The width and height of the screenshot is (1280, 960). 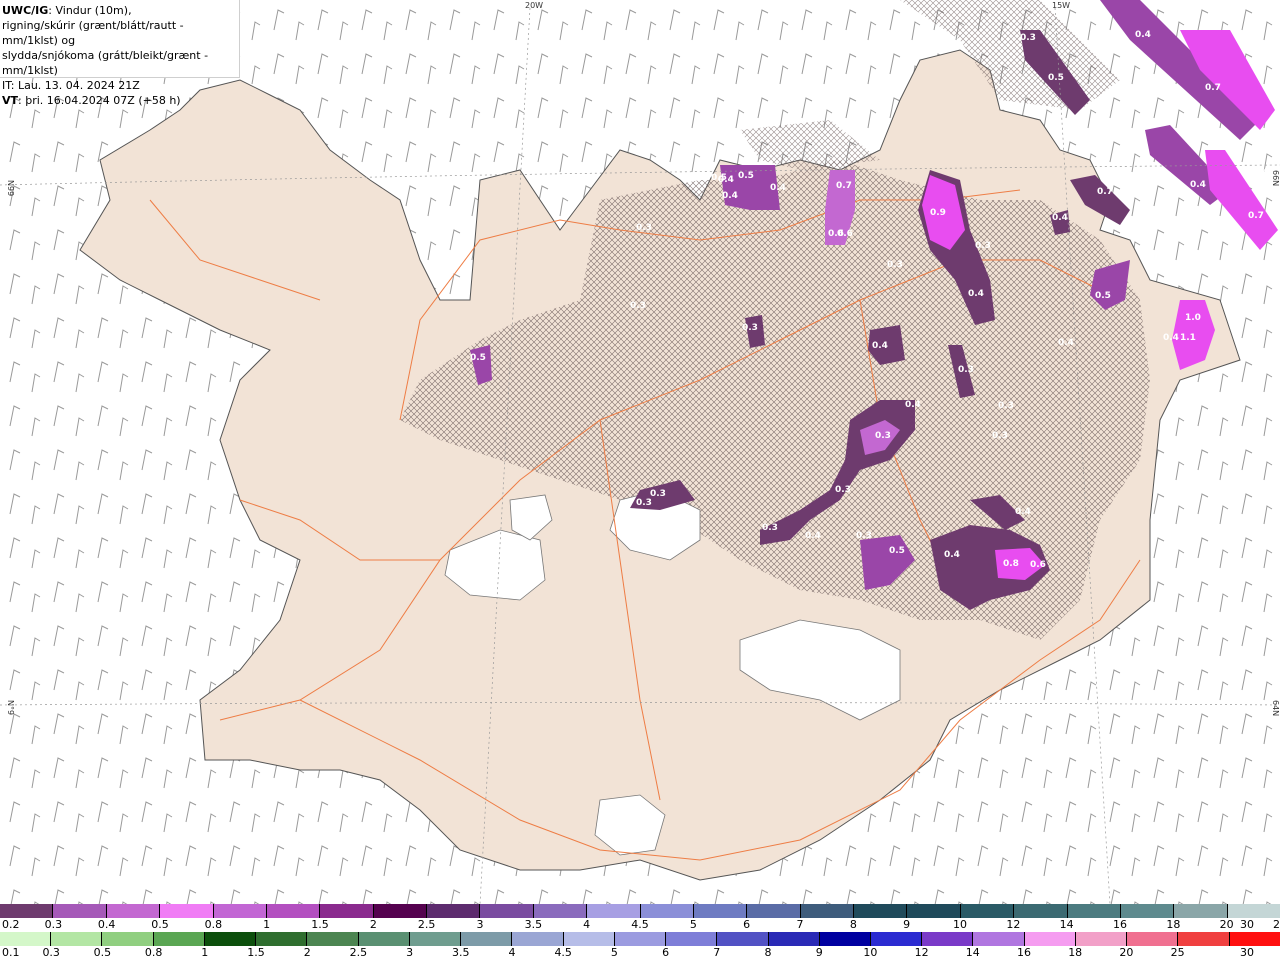 I want to click on scale-label: 16, so click(x=1024, y=952).